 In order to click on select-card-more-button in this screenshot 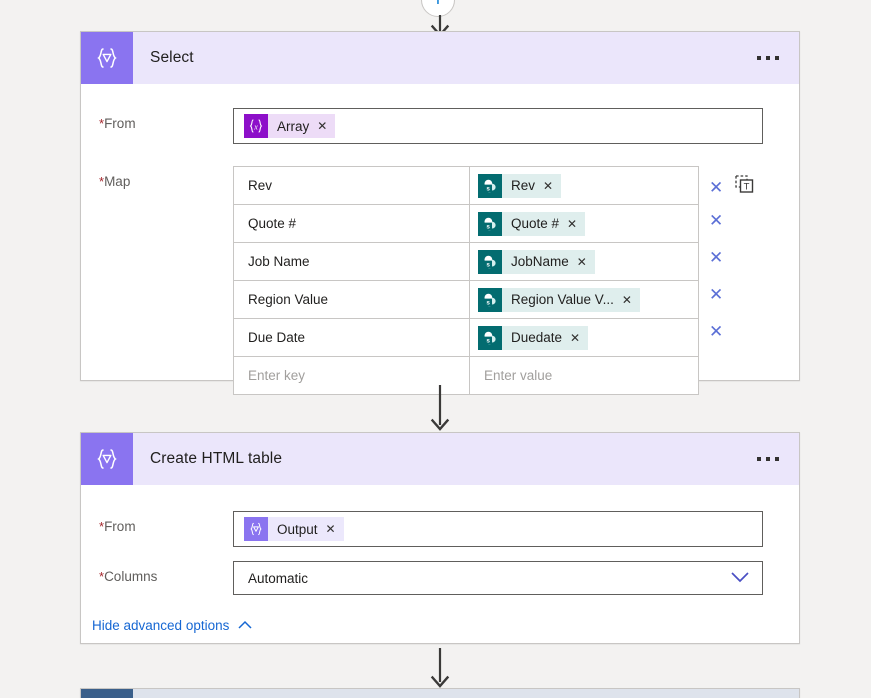, I will do `click(768, 58)`.